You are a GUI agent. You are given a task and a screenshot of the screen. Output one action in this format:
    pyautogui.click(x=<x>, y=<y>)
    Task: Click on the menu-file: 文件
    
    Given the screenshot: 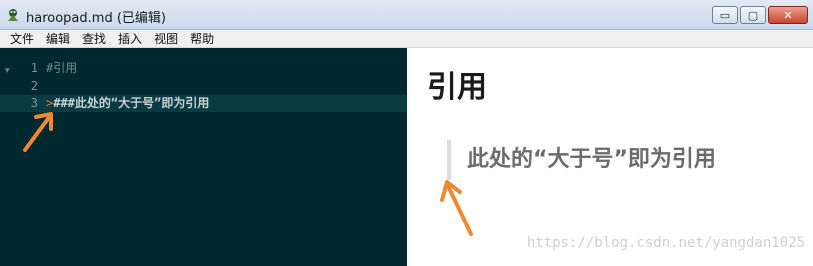 What is the action you would take?
    pyautogui.click(x=22, y=39)
    